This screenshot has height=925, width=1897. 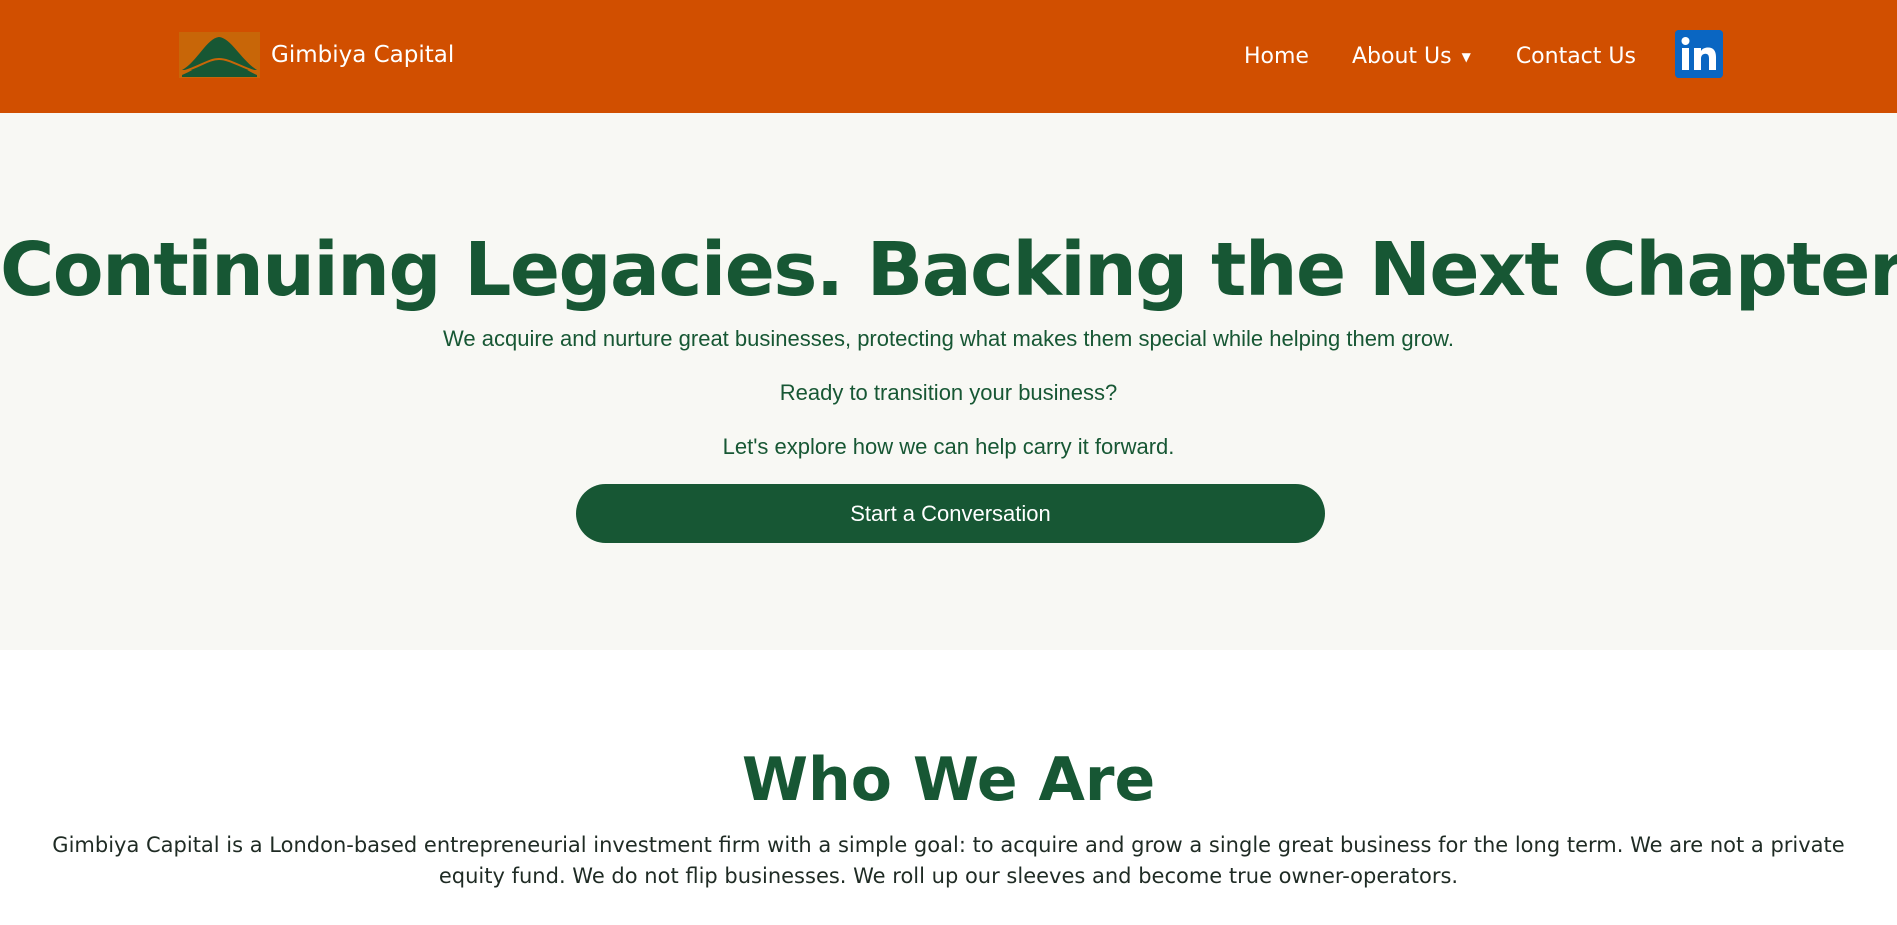 I want to click on nav-home-link: Home, so click(x=1276, y=56).